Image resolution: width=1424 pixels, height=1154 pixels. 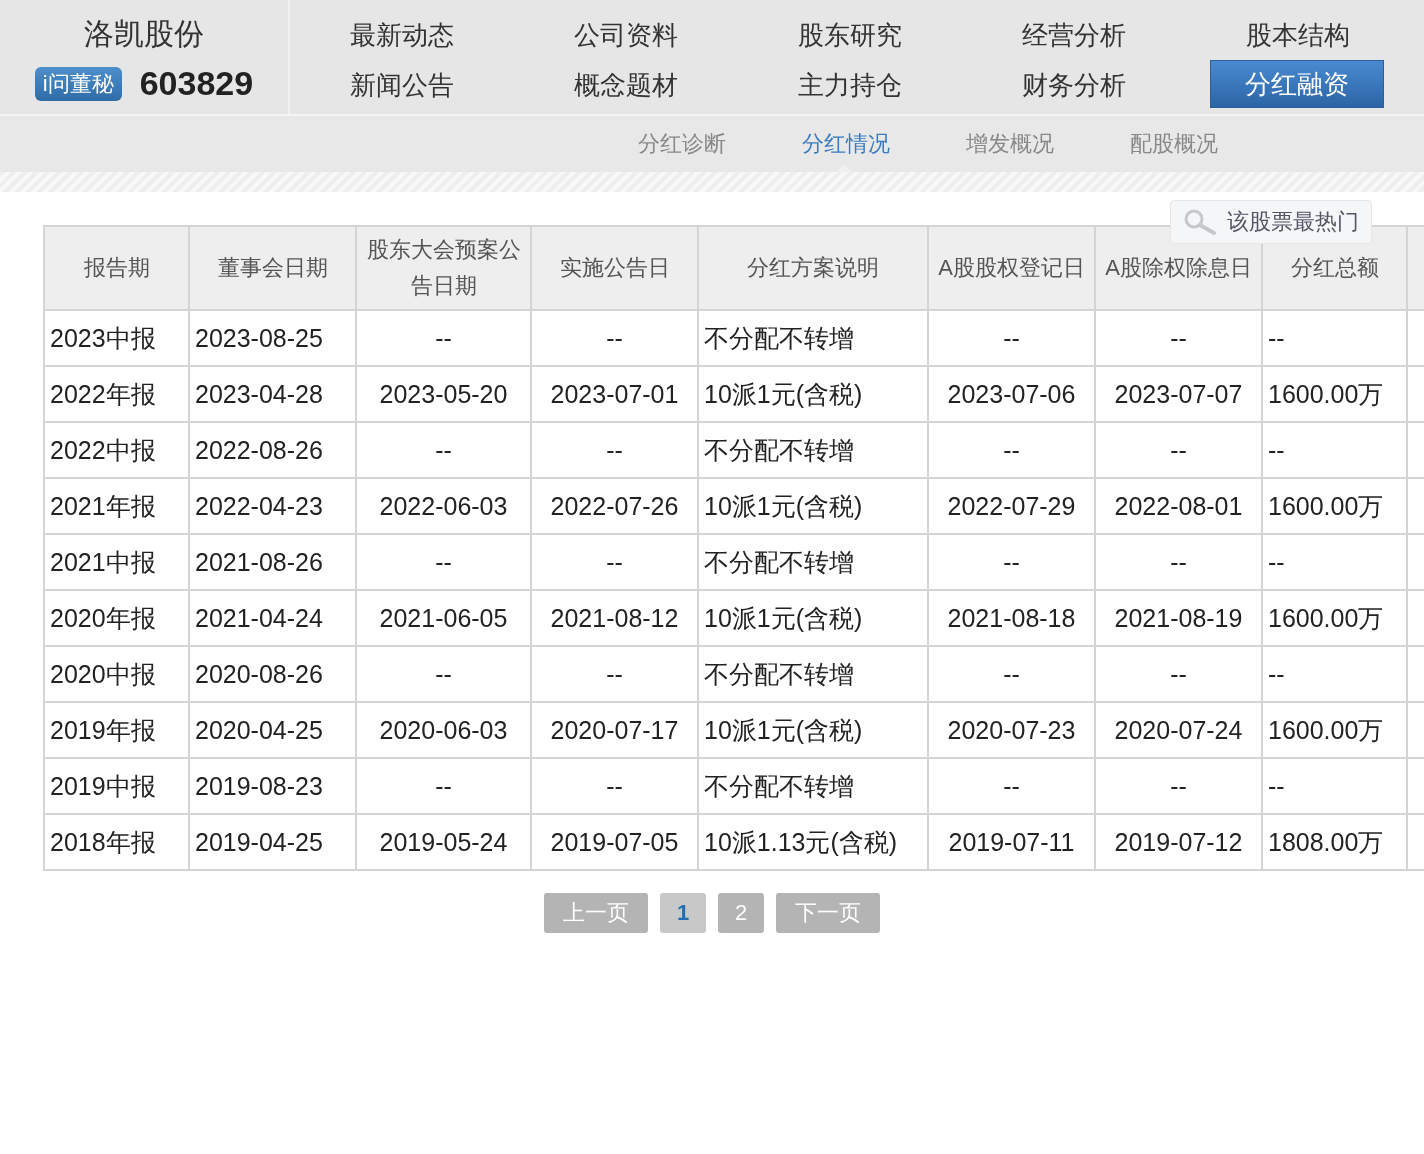 What do you see at coordinates (272, 562) in the screenshot?
I see `table-cell: 2021-08-26` at bounding box center [272, 562].